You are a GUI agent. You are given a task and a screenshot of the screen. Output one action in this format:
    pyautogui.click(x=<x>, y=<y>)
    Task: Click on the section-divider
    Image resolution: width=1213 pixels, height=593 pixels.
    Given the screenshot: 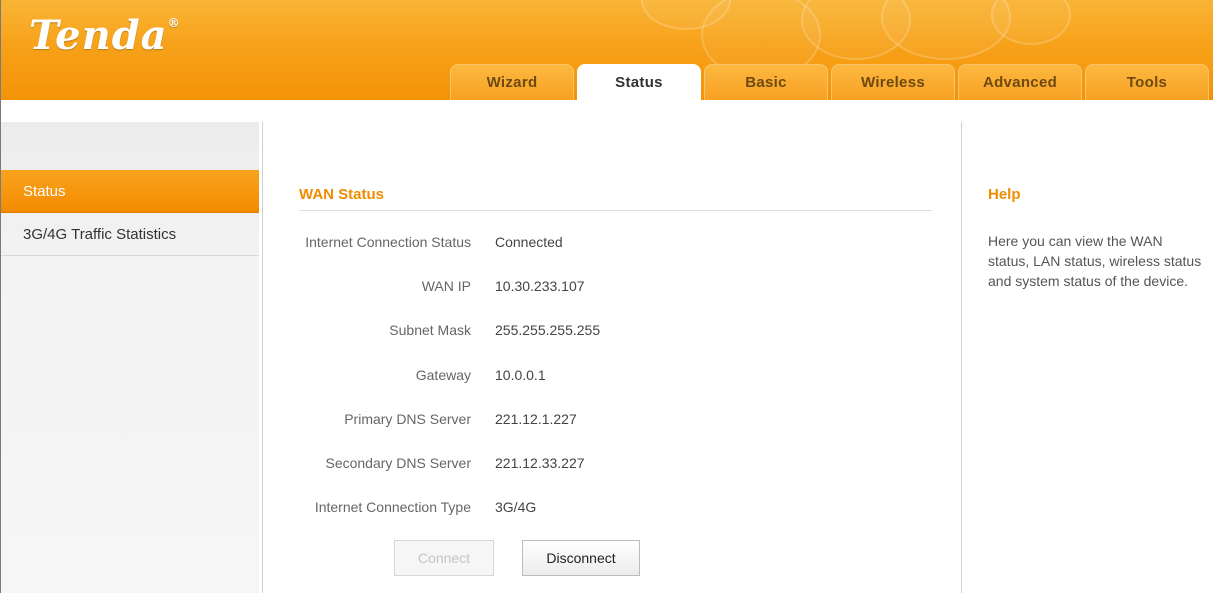 What is the action you would take?
    pyautogui.click(x=615, y=210)
    